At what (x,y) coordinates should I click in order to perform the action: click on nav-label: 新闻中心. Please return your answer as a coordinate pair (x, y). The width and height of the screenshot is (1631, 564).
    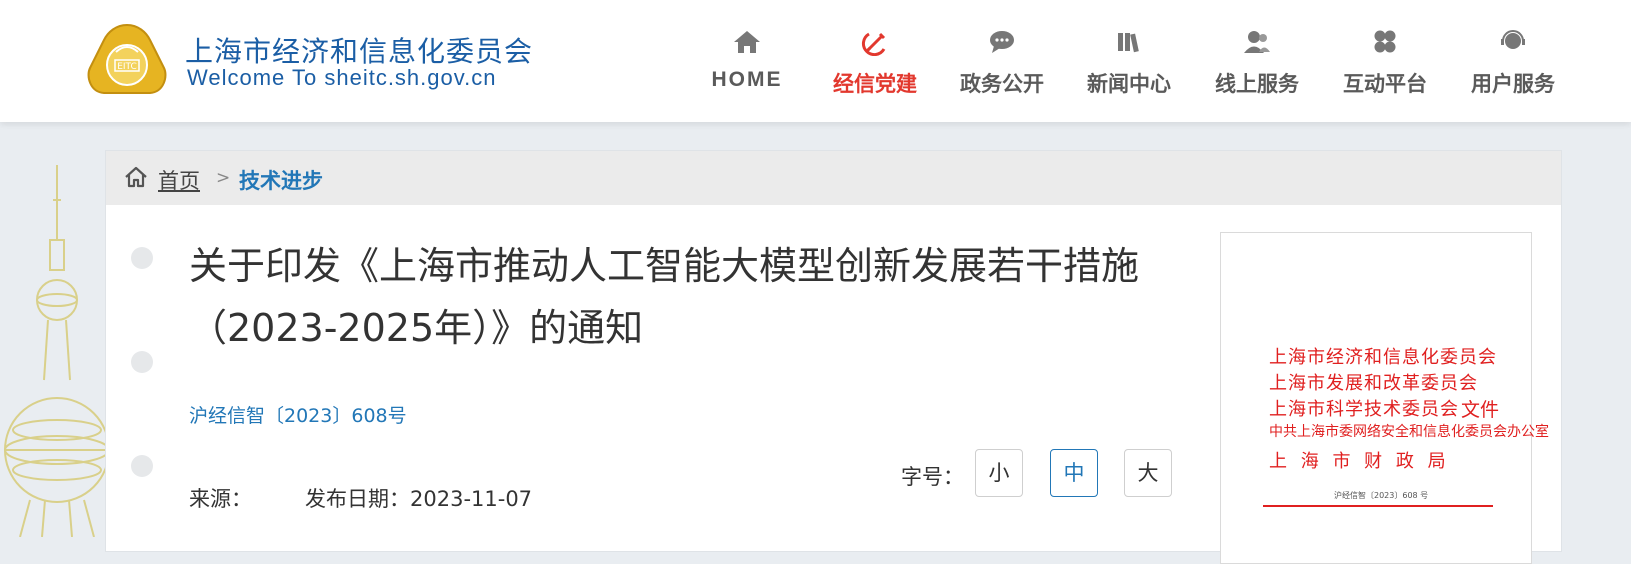
    Looking at the image, I should click on (1129, 84).